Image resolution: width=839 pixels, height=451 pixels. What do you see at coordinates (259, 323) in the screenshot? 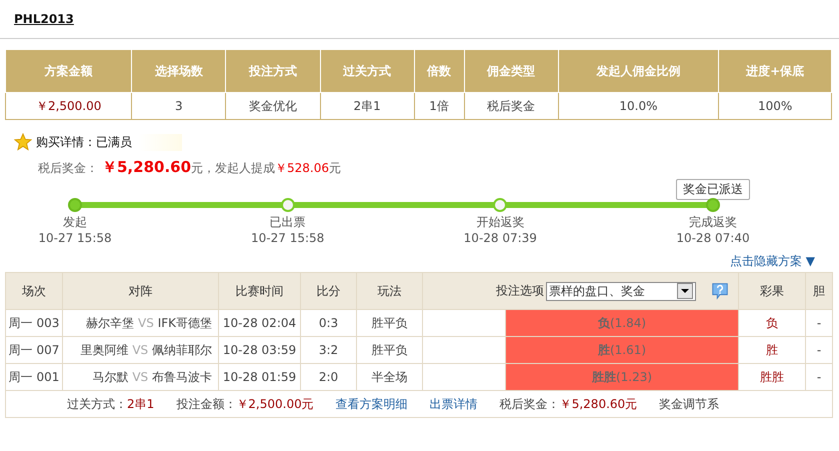
I see `table-cell: 10-28 02:04` at bounding box center [259, 323].